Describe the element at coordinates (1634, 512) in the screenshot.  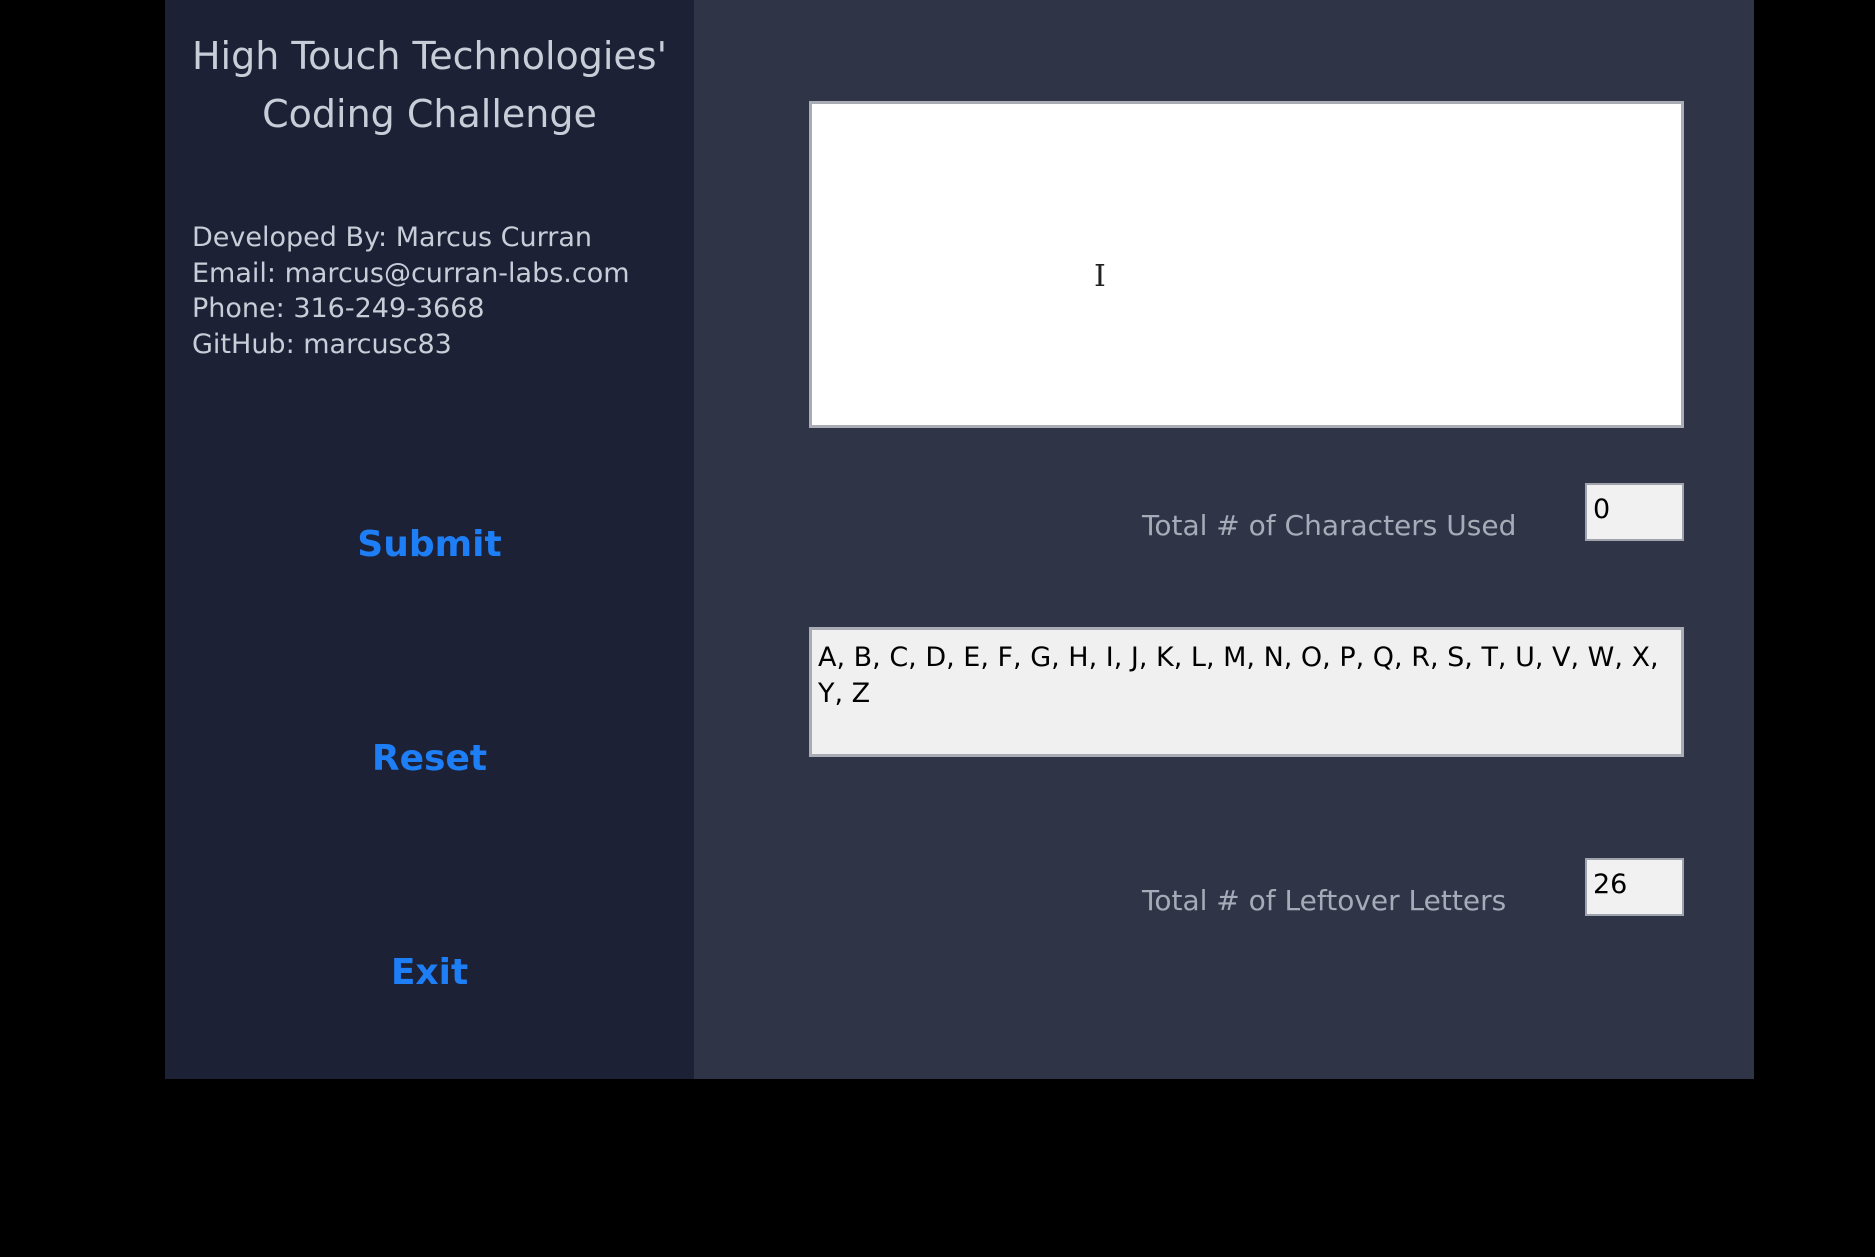
I see `characters-used-count: 0` at that location.